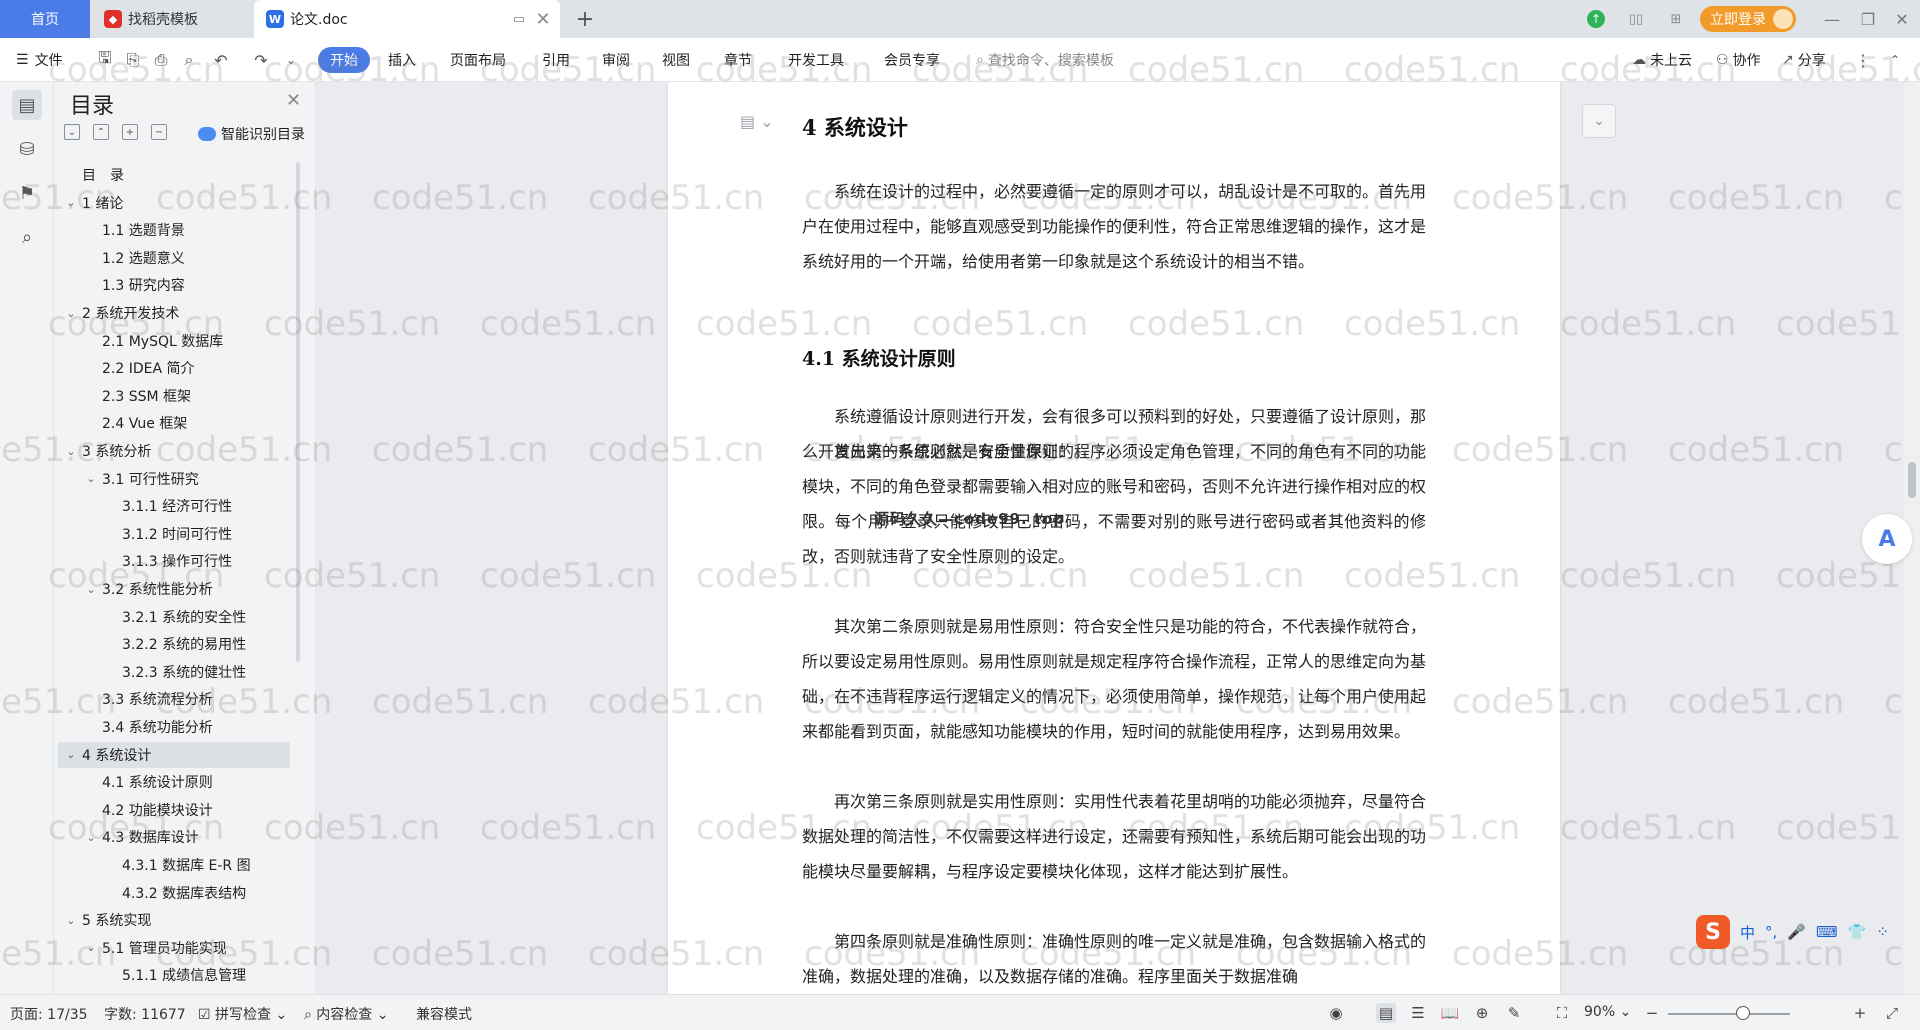  Describe the element at coordinates (1804, 60) in the screenshot. I see `share-button: ↗ 分享` at that location.